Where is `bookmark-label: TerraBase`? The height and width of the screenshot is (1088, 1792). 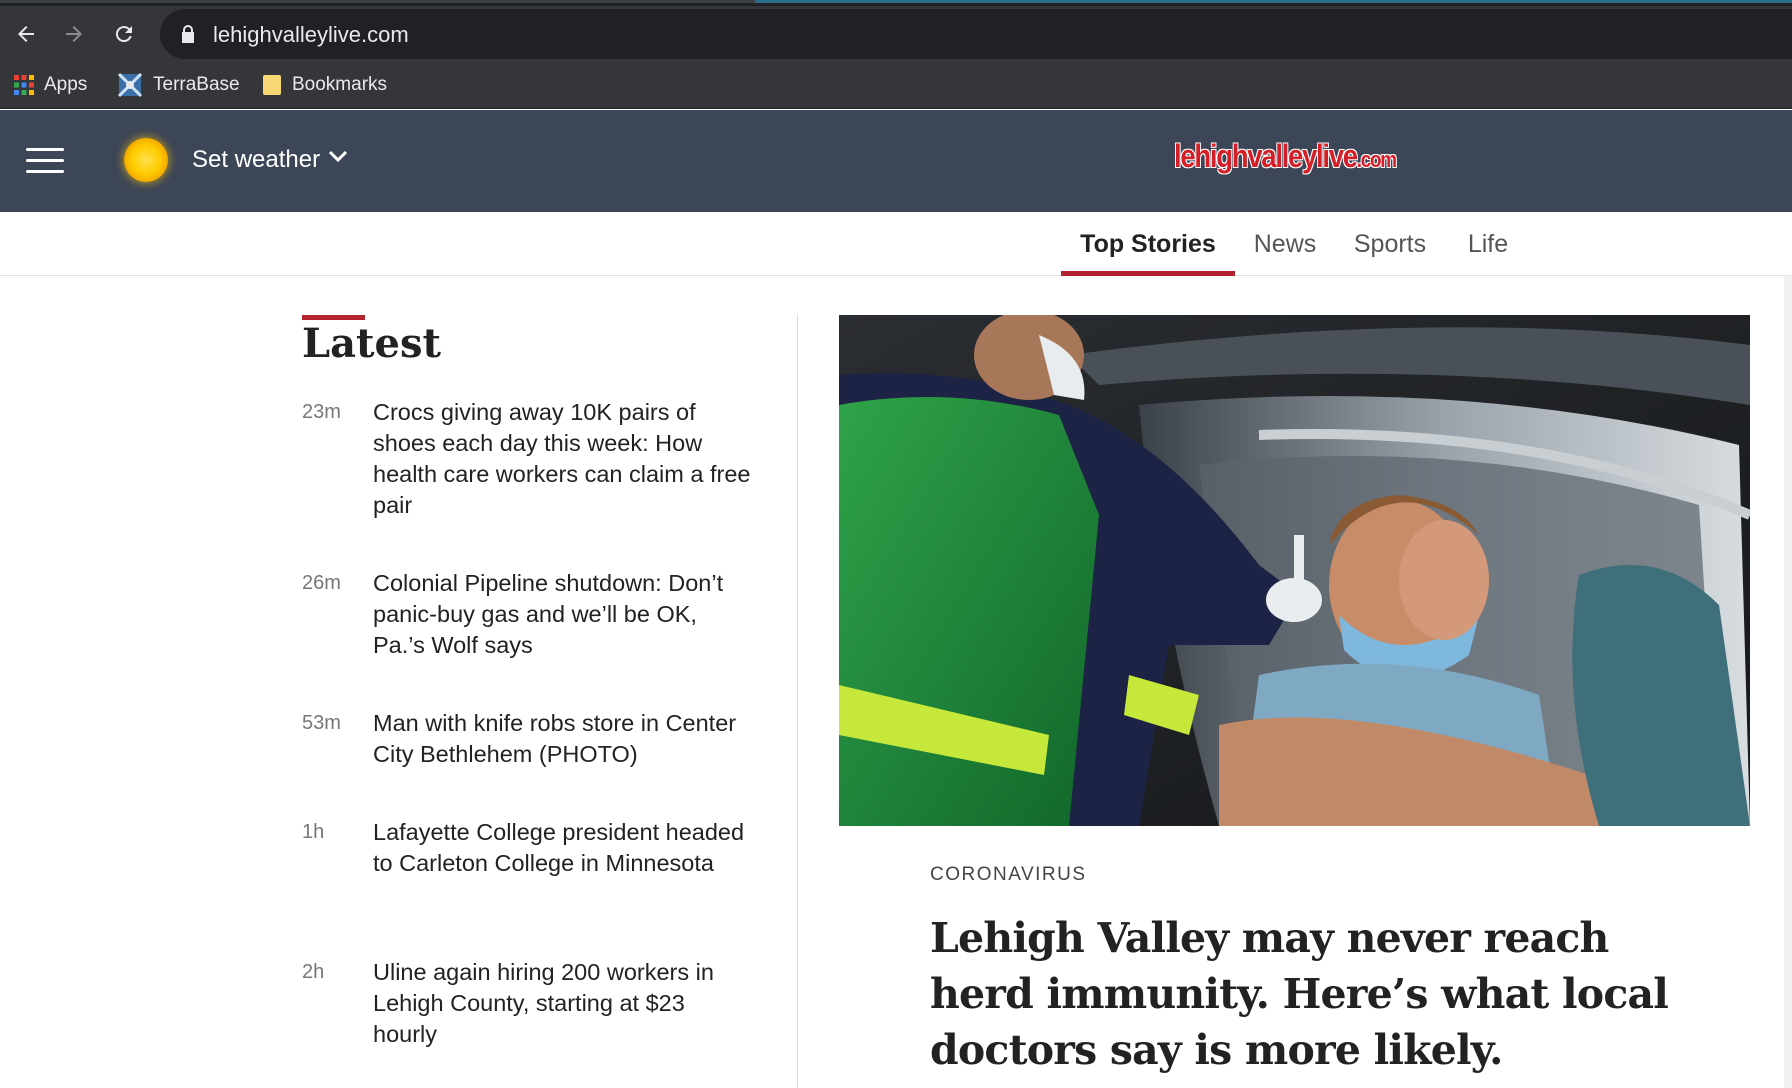 bookmark-label: TerraBase is located at coordinates (196, 84).